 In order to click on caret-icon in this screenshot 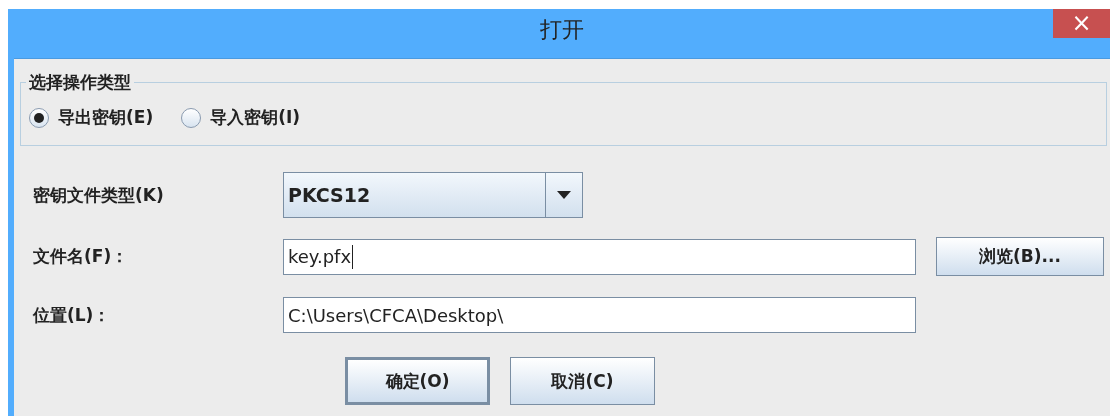, I will do `click(564, 195)`.